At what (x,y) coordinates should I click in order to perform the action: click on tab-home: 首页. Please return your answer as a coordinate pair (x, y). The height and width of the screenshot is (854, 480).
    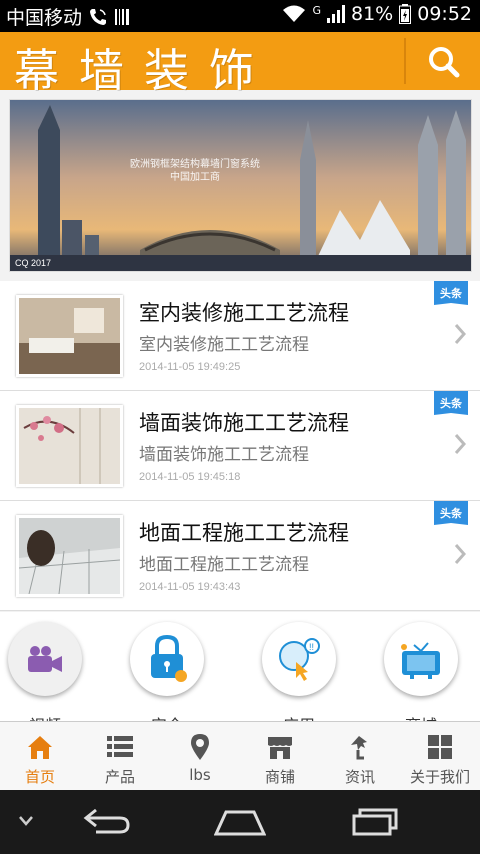
    Looking at the image, I should click on (40, 756).